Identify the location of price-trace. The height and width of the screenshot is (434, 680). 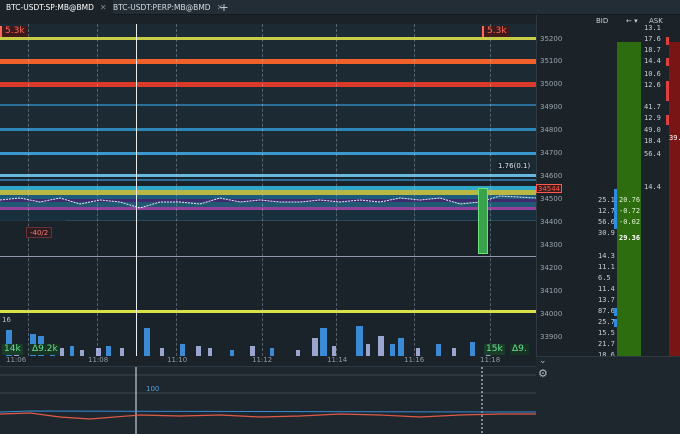
(268, 202).